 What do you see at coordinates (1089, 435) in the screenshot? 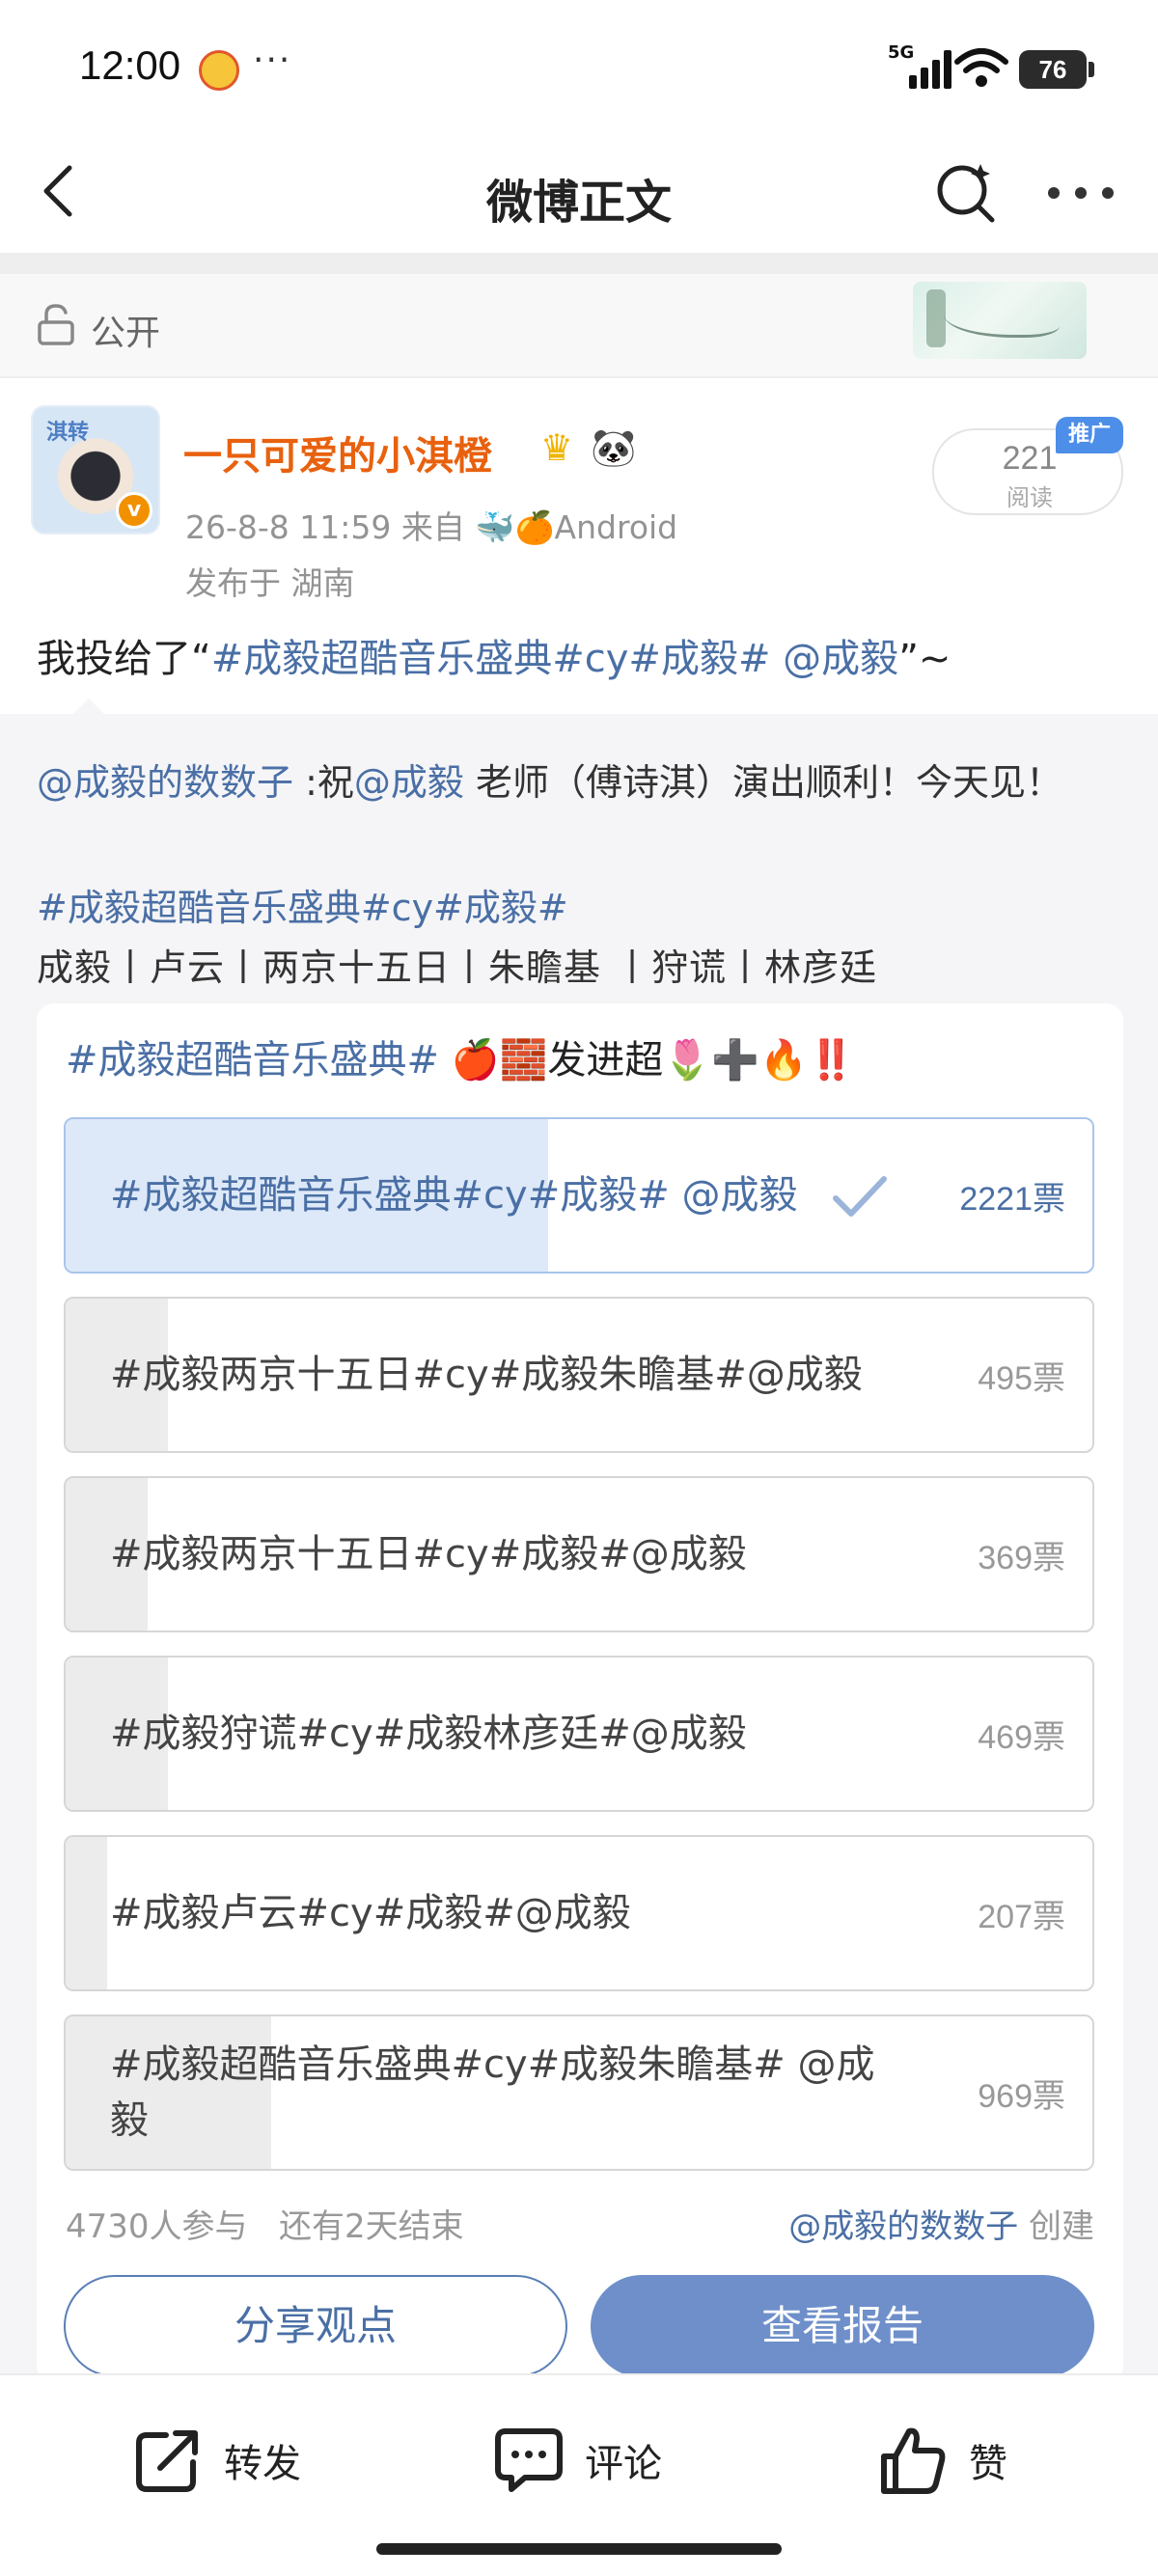
I see `promote-badge: 推广` at bounding box center [1089, 435].